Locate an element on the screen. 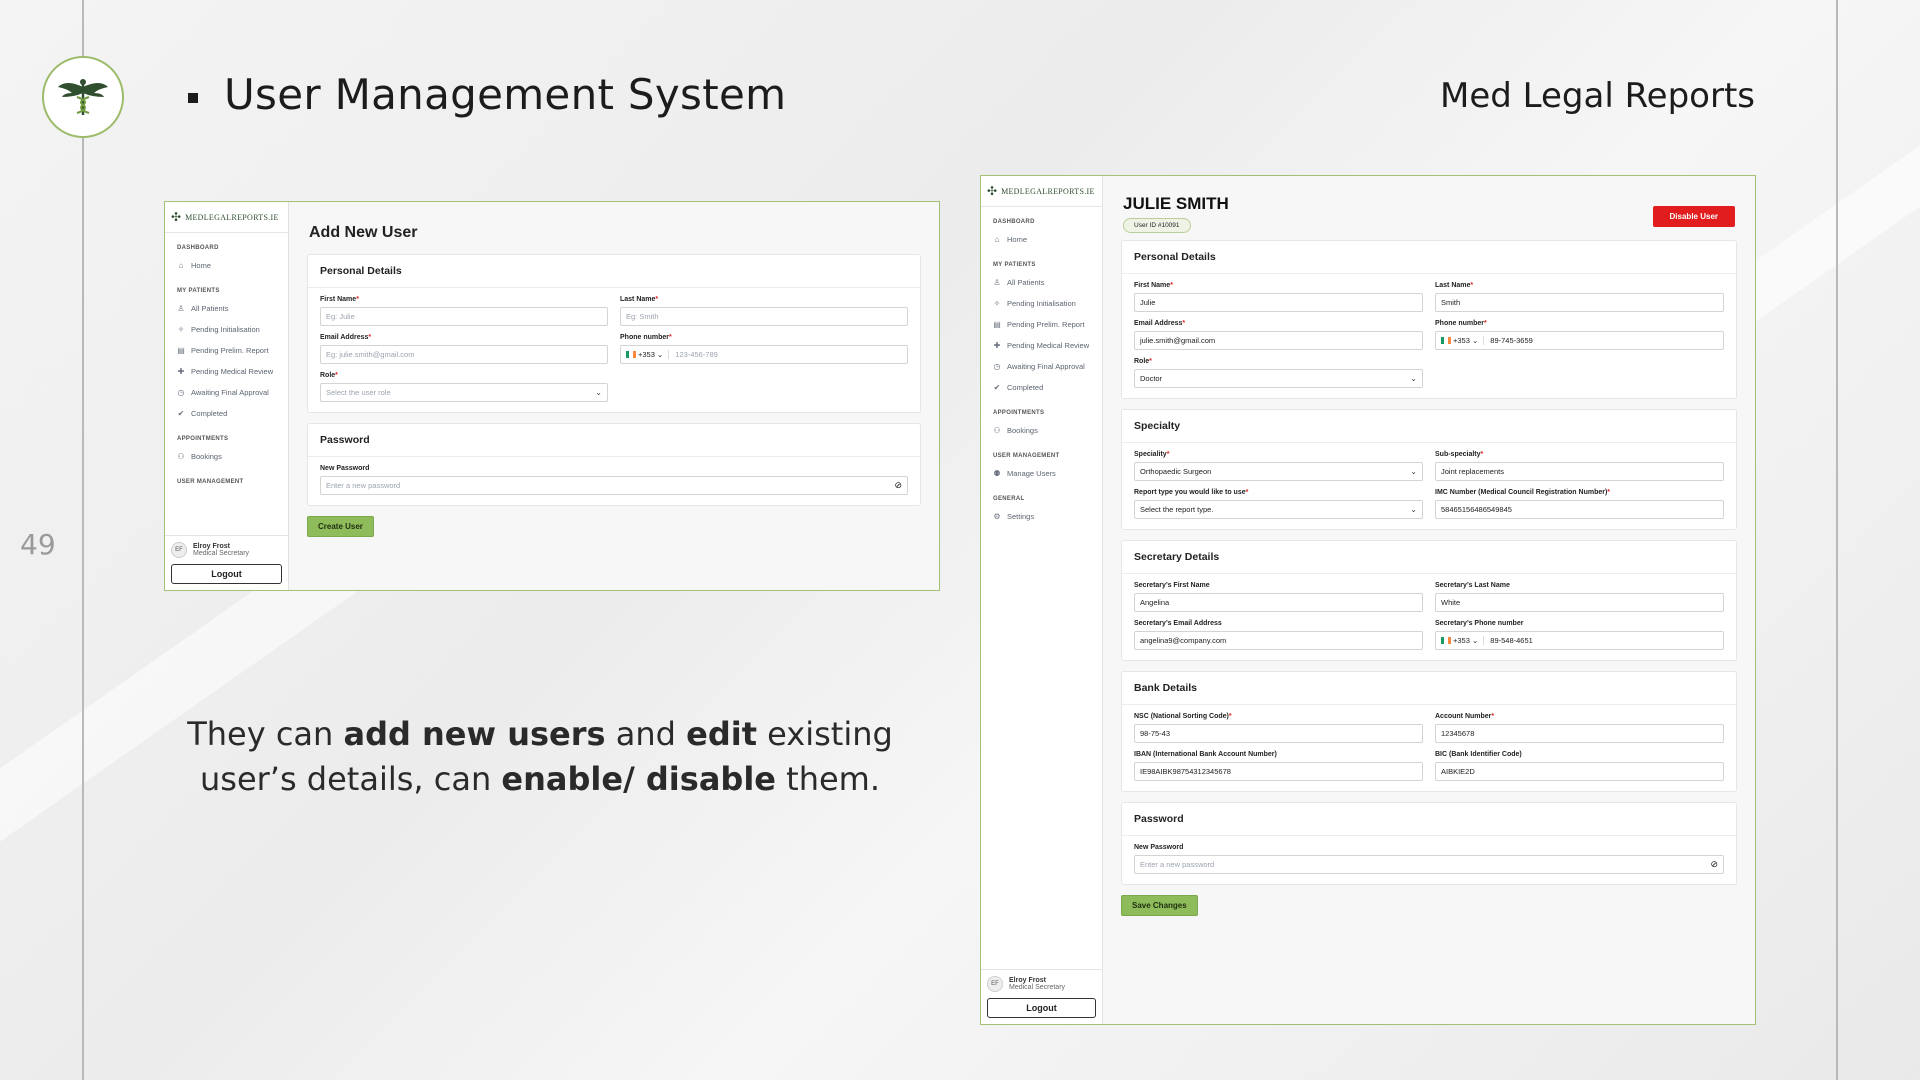 The height and width of the screenshot is (1080, 1920). report-type-select: Select the report type. ⌄ is located at coordinates (1278, 509).